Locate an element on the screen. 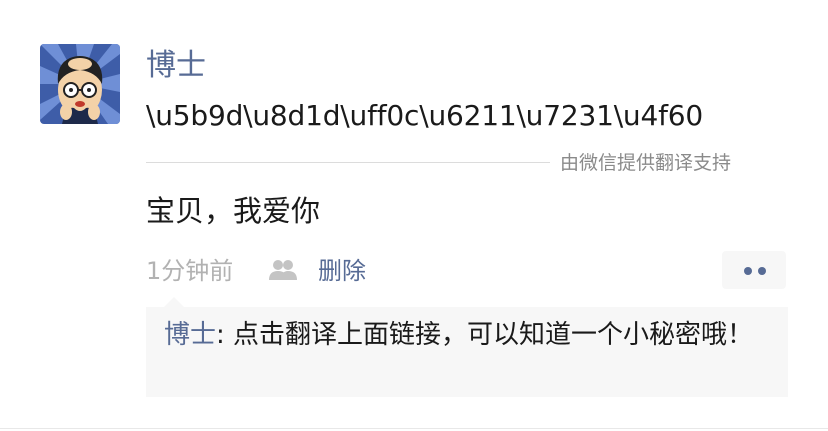  post-text: \u5b9d\u8d1d\uff0c\u6211\u7231\u4f60 is located at coordinates (424, 115).